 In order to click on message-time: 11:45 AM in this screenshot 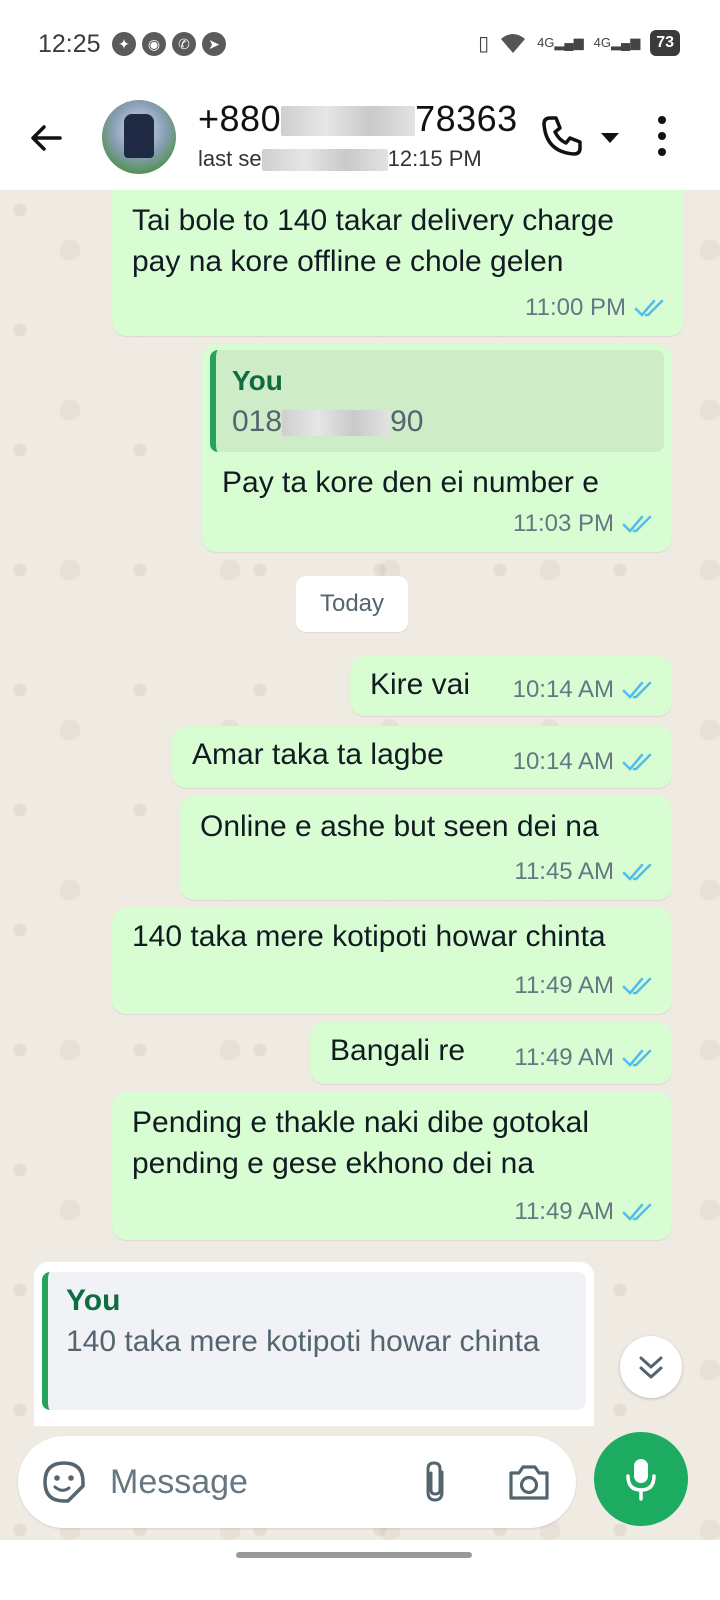, I will do `click(564, 871)`.